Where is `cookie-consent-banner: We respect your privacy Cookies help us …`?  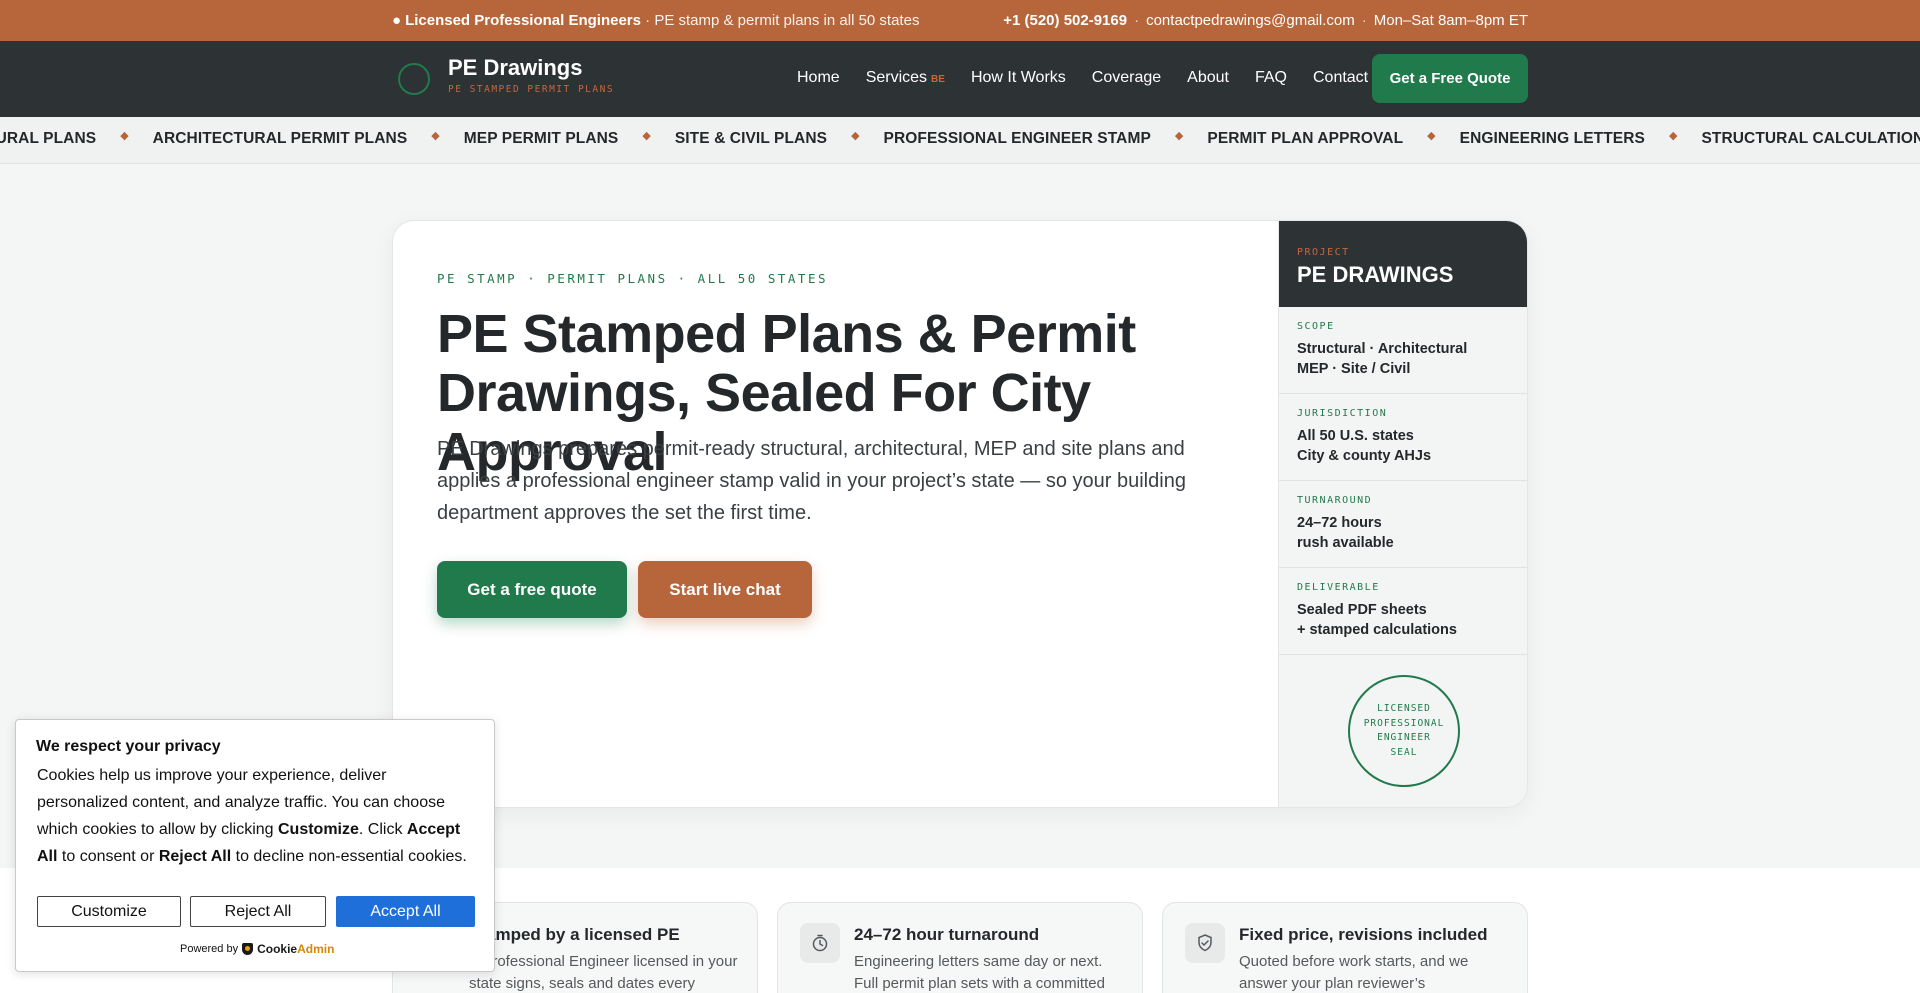 cookie-consent-banner: We respect your privacy Cookies help us … is located at coordinates (255, 845).